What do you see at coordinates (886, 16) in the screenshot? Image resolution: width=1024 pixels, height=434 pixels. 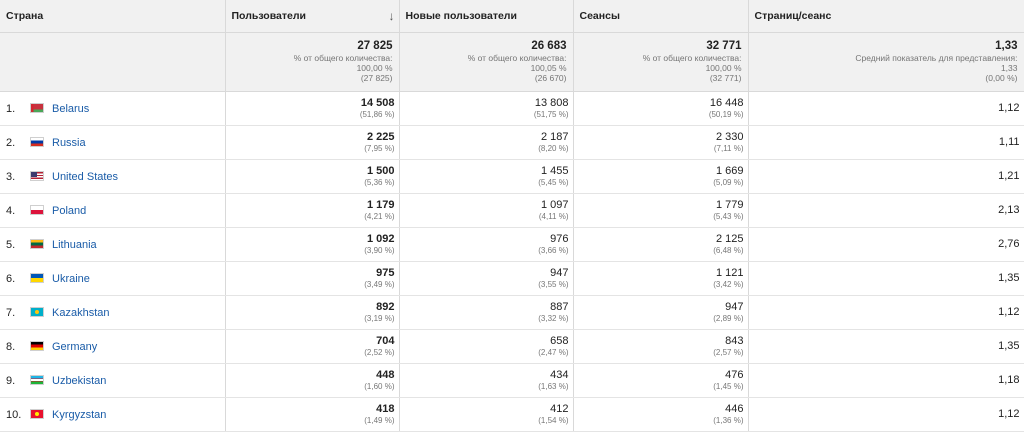 I see `column-header-pages-per-session: Страниц/сеанс` at bounding box center [886, 16].